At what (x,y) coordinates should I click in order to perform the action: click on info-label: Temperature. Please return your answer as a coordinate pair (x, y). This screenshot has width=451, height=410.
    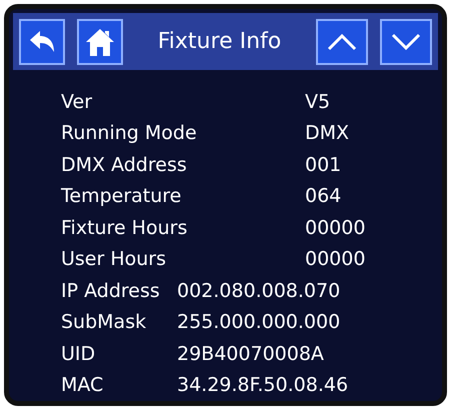
    Looking at the image, I should click on (121, 196).